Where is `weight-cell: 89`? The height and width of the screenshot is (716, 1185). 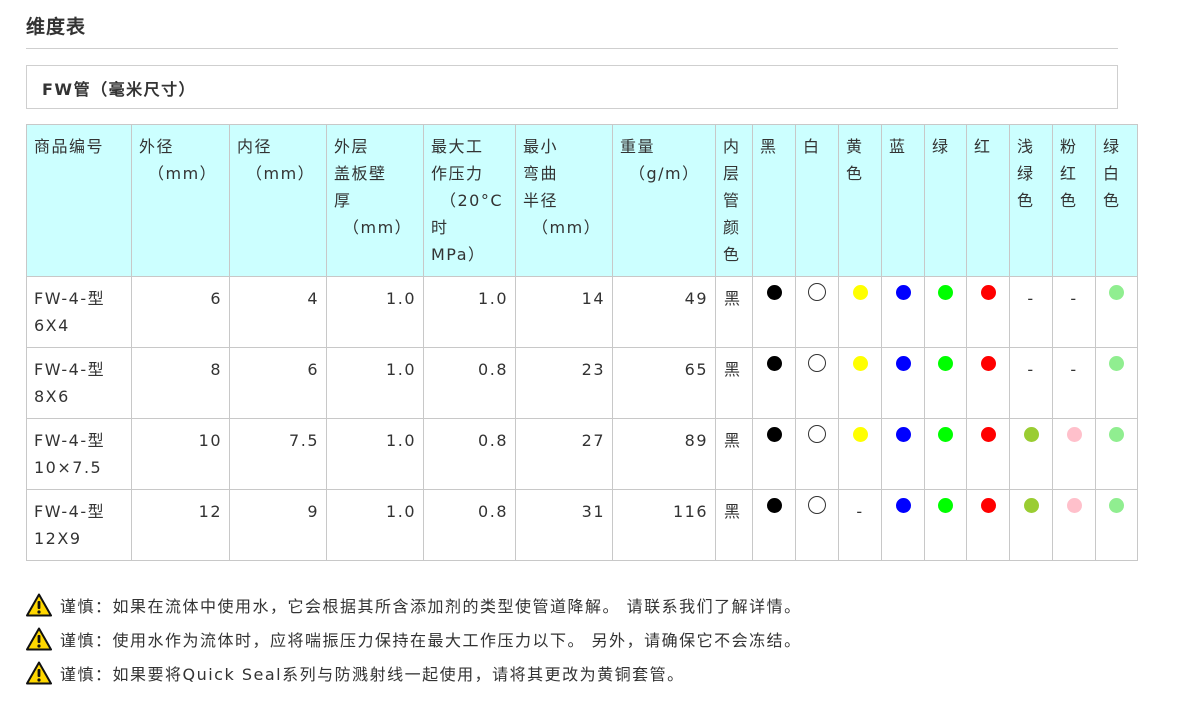
weight-cell: 89 is located at coordinates (664, 454).